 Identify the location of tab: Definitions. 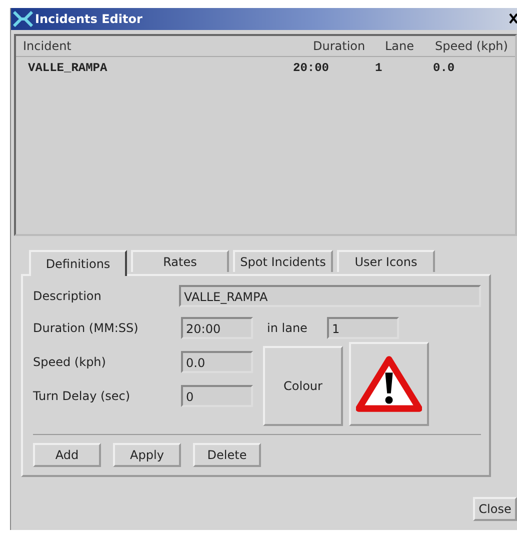
(78, 263).